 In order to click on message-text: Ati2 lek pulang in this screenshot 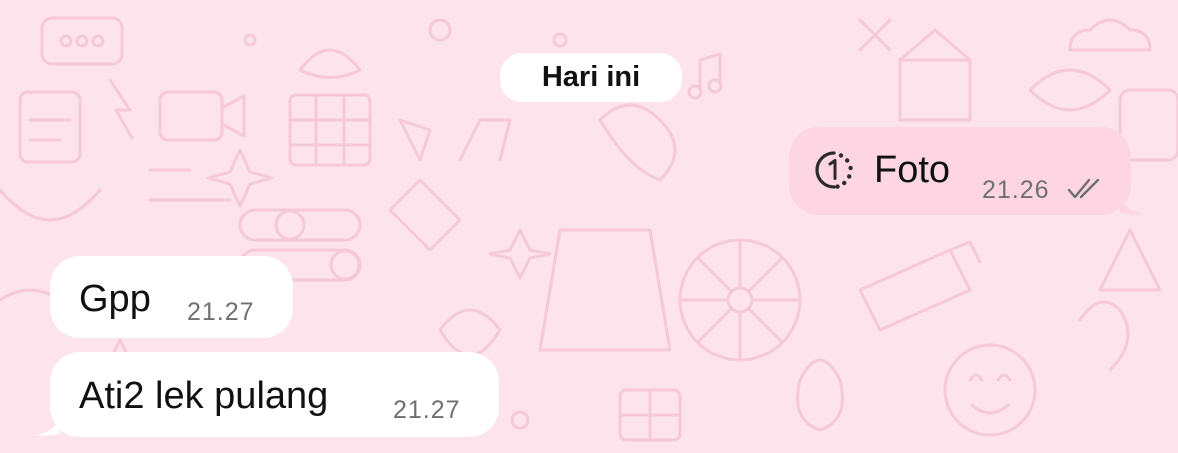, I will do `click(204, 396)`.